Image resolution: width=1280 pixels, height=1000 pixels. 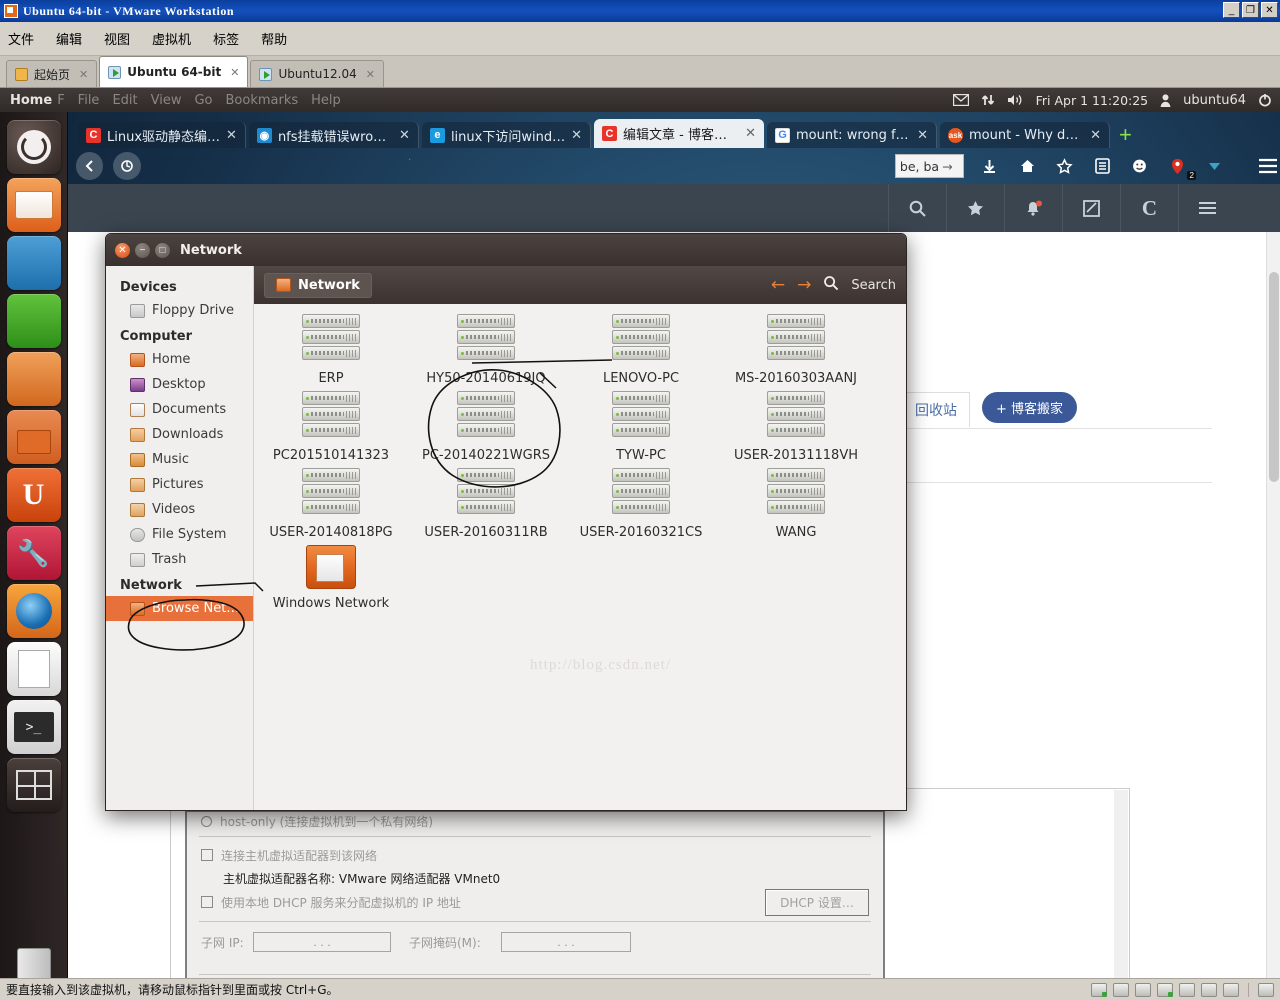 What do you see at coordinates (1099, 989) in the screenshot?
I see `harddisk-icon` at bounding box center [1099, 989].